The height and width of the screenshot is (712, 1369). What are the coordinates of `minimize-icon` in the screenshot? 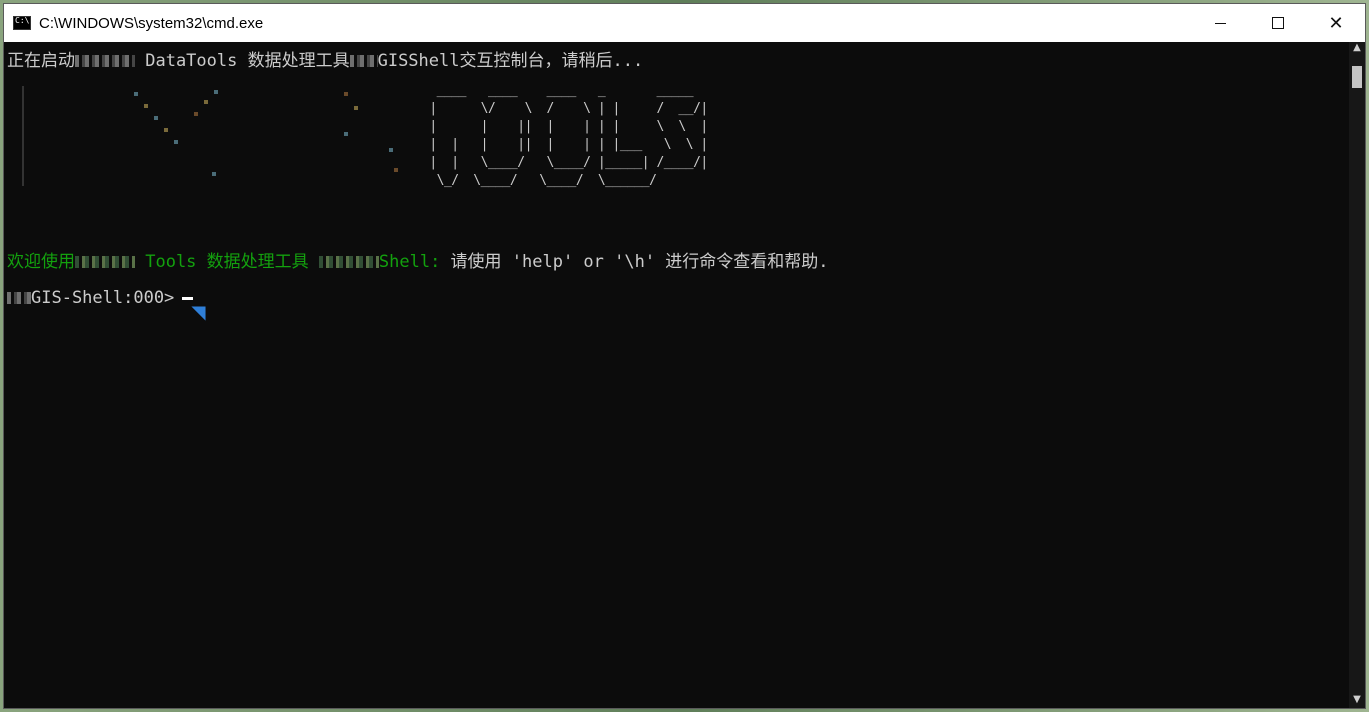 It's located at (1220, 23).